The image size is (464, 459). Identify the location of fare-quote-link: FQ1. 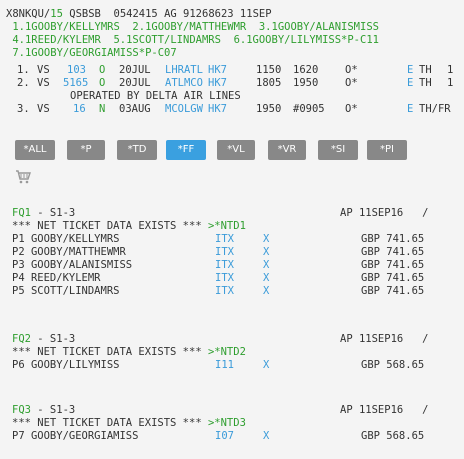
(21, 213).